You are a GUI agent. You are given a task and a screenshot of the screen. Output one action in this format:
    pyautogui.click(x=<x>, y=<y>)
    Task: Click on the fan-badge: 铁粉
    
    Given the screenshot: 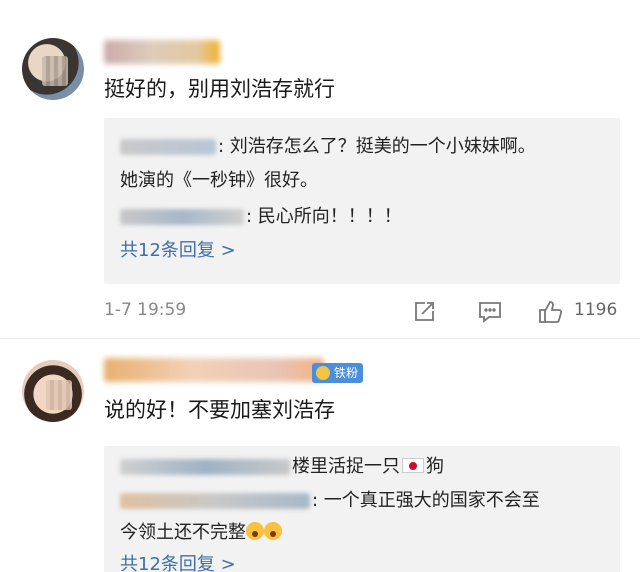 What is the action you would take?
    pyautogui.click(x=338, y=373)
    